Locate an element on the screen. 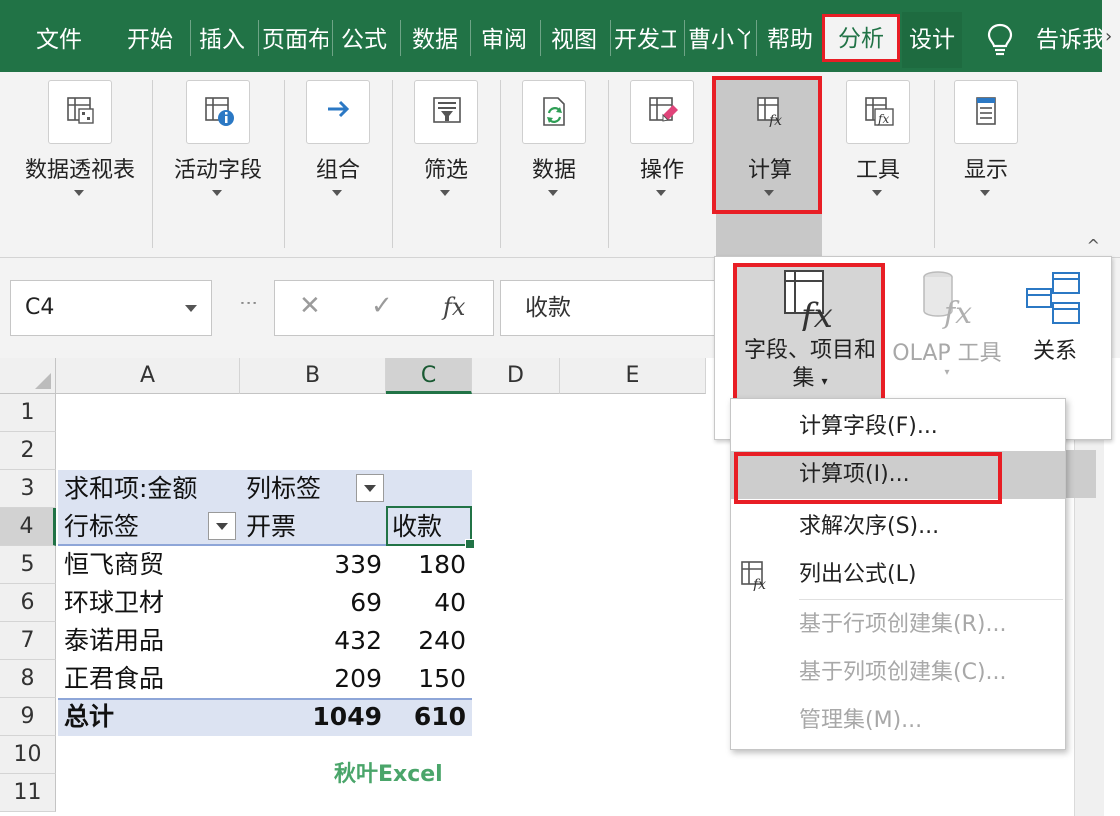 The width and height of the screenshot is (1120, 816). pivot-row-labels: 行标签 is located at coordinates (101, 527).